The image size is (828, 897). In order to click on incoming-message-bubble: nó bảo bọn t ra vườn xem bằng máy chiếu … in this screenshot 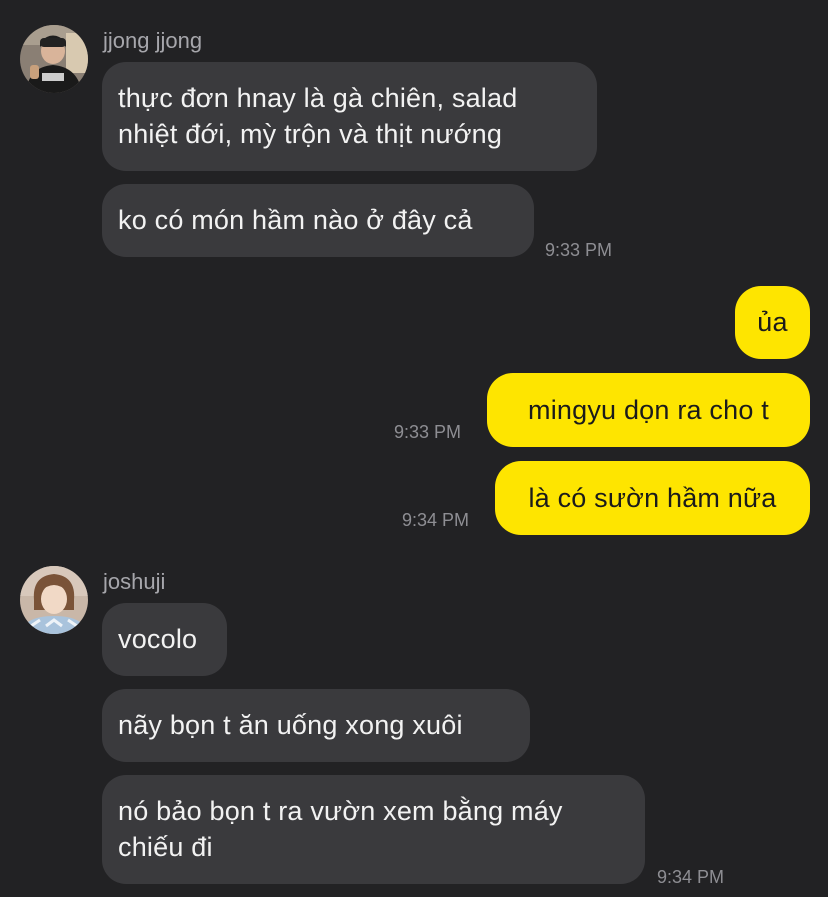, I will do `click(373, 829)`.